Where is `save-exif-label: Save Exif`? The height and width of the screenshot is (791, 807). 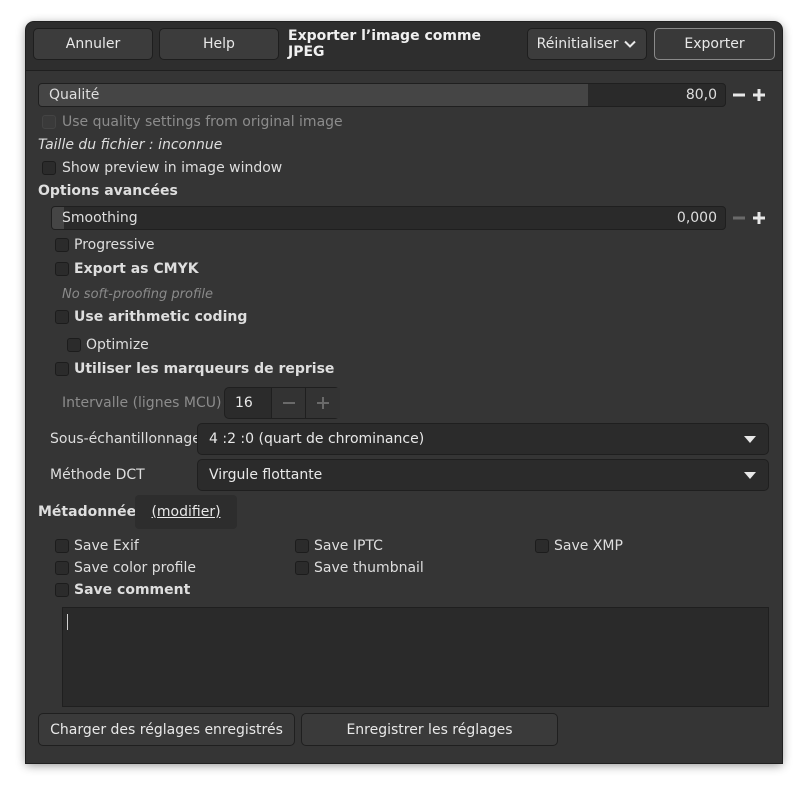 save-exif-label: Save Exif is located at coordinates (106, 546).